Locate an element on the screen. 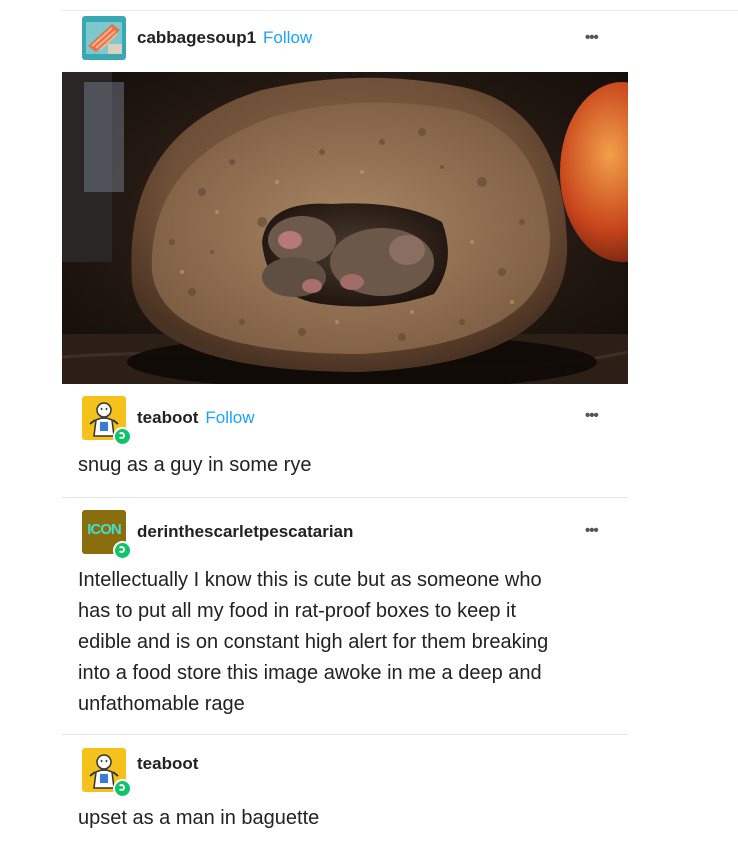  top-divider is located at coordinates (400, 10).